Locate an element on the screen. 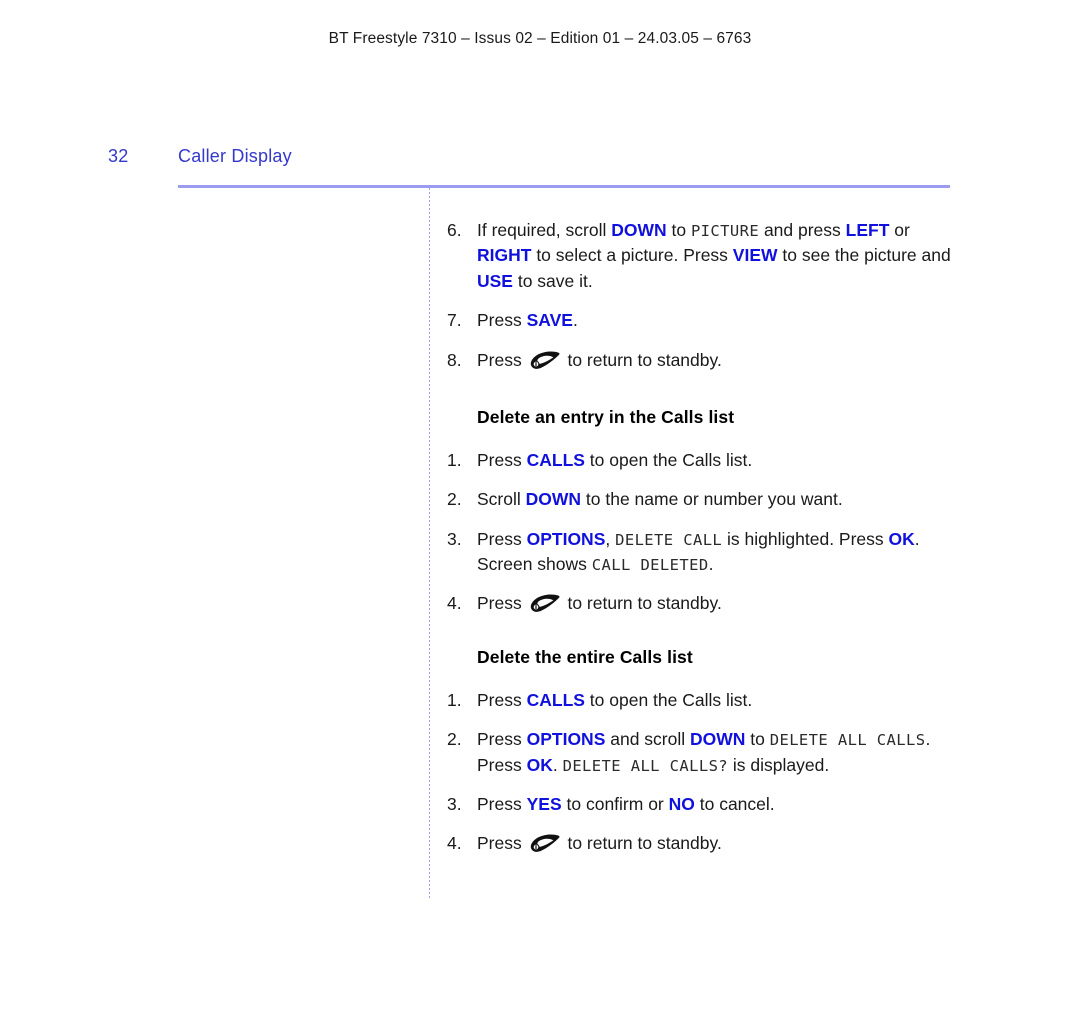 This screenshot has width=1080, height=1025. step-number: 7. is located at coordinates (454, 320).